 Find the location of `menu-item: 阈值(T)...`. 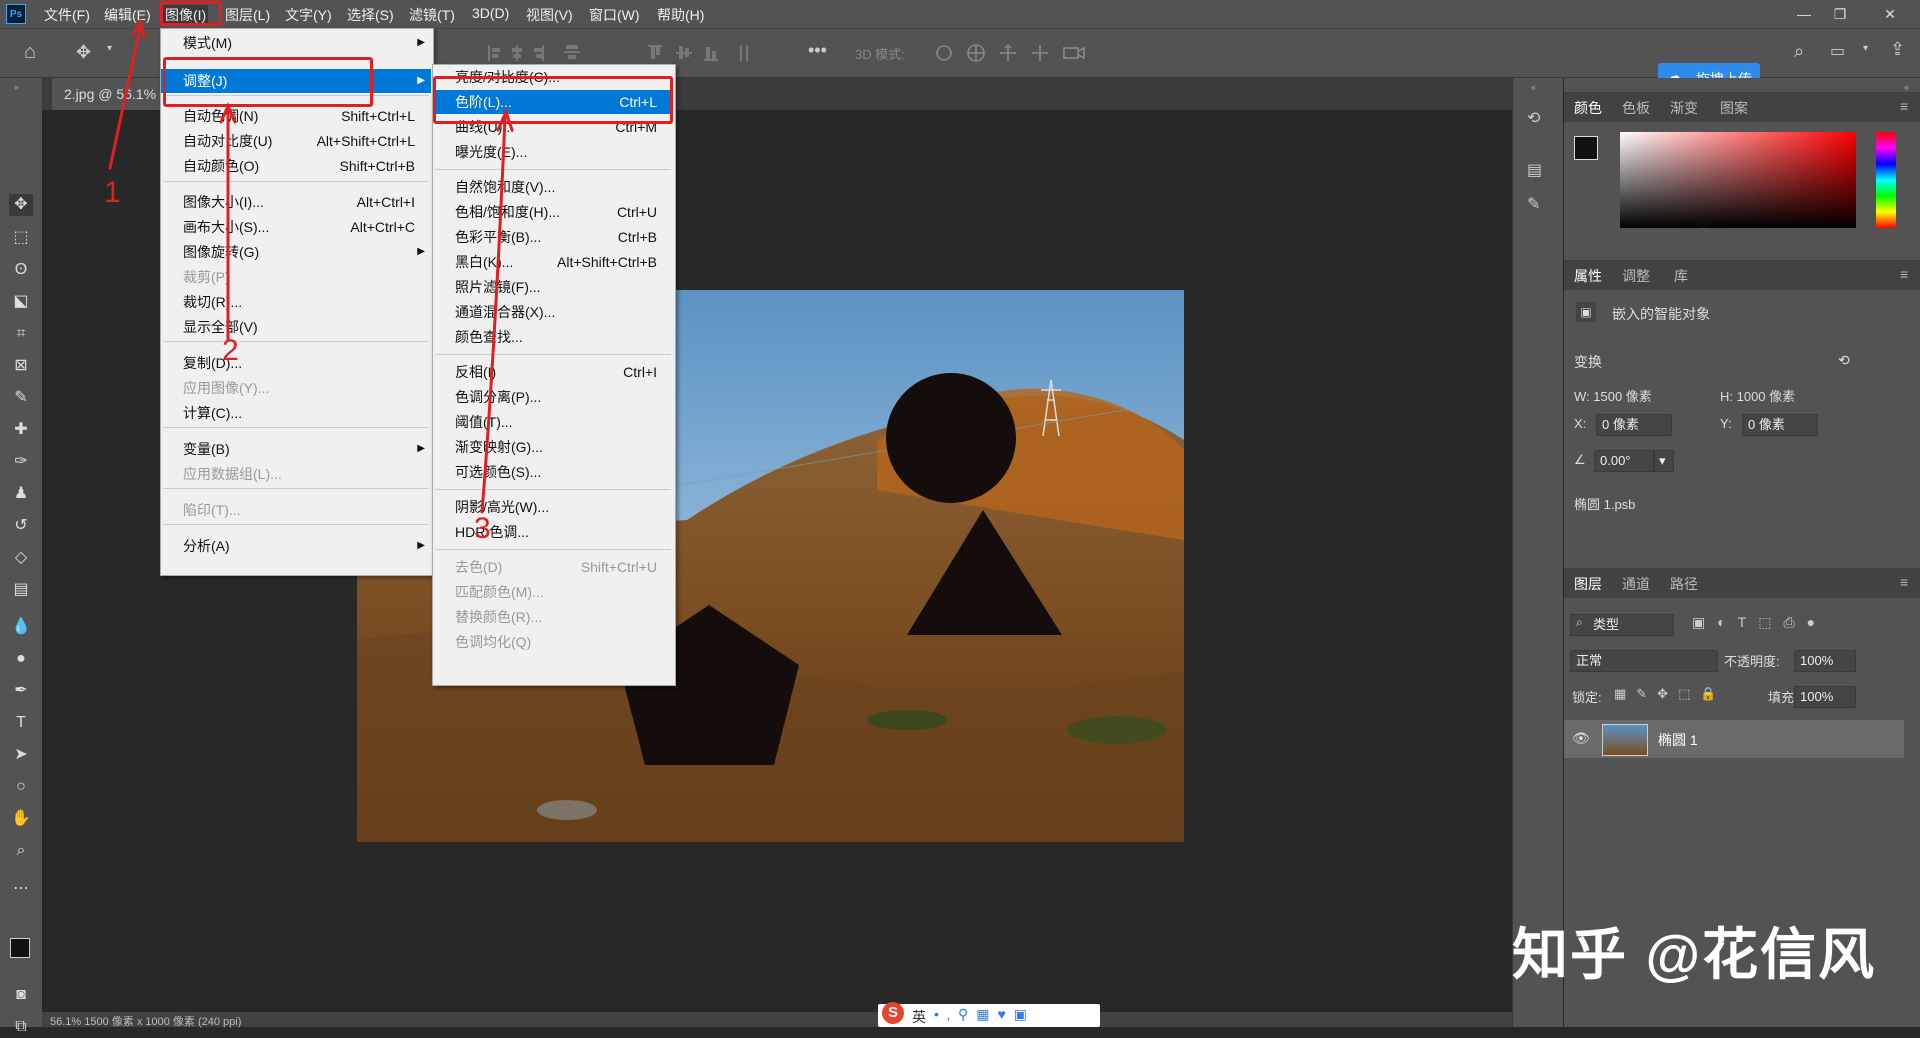

menu-item: 阈值(T)... is located at coordinates (553, 422).